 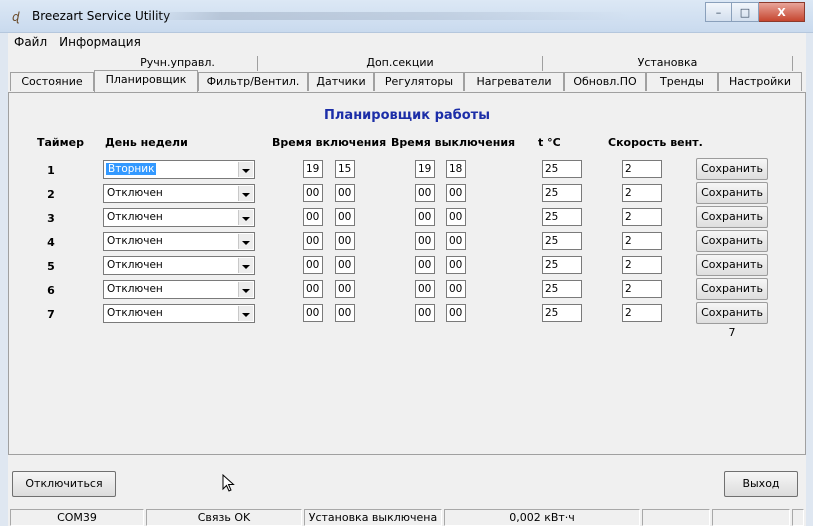 What do you see at coordinates (425, 169) in the screenshot?
I see `off-hour-input: 19` at bounding box center [425, 169].